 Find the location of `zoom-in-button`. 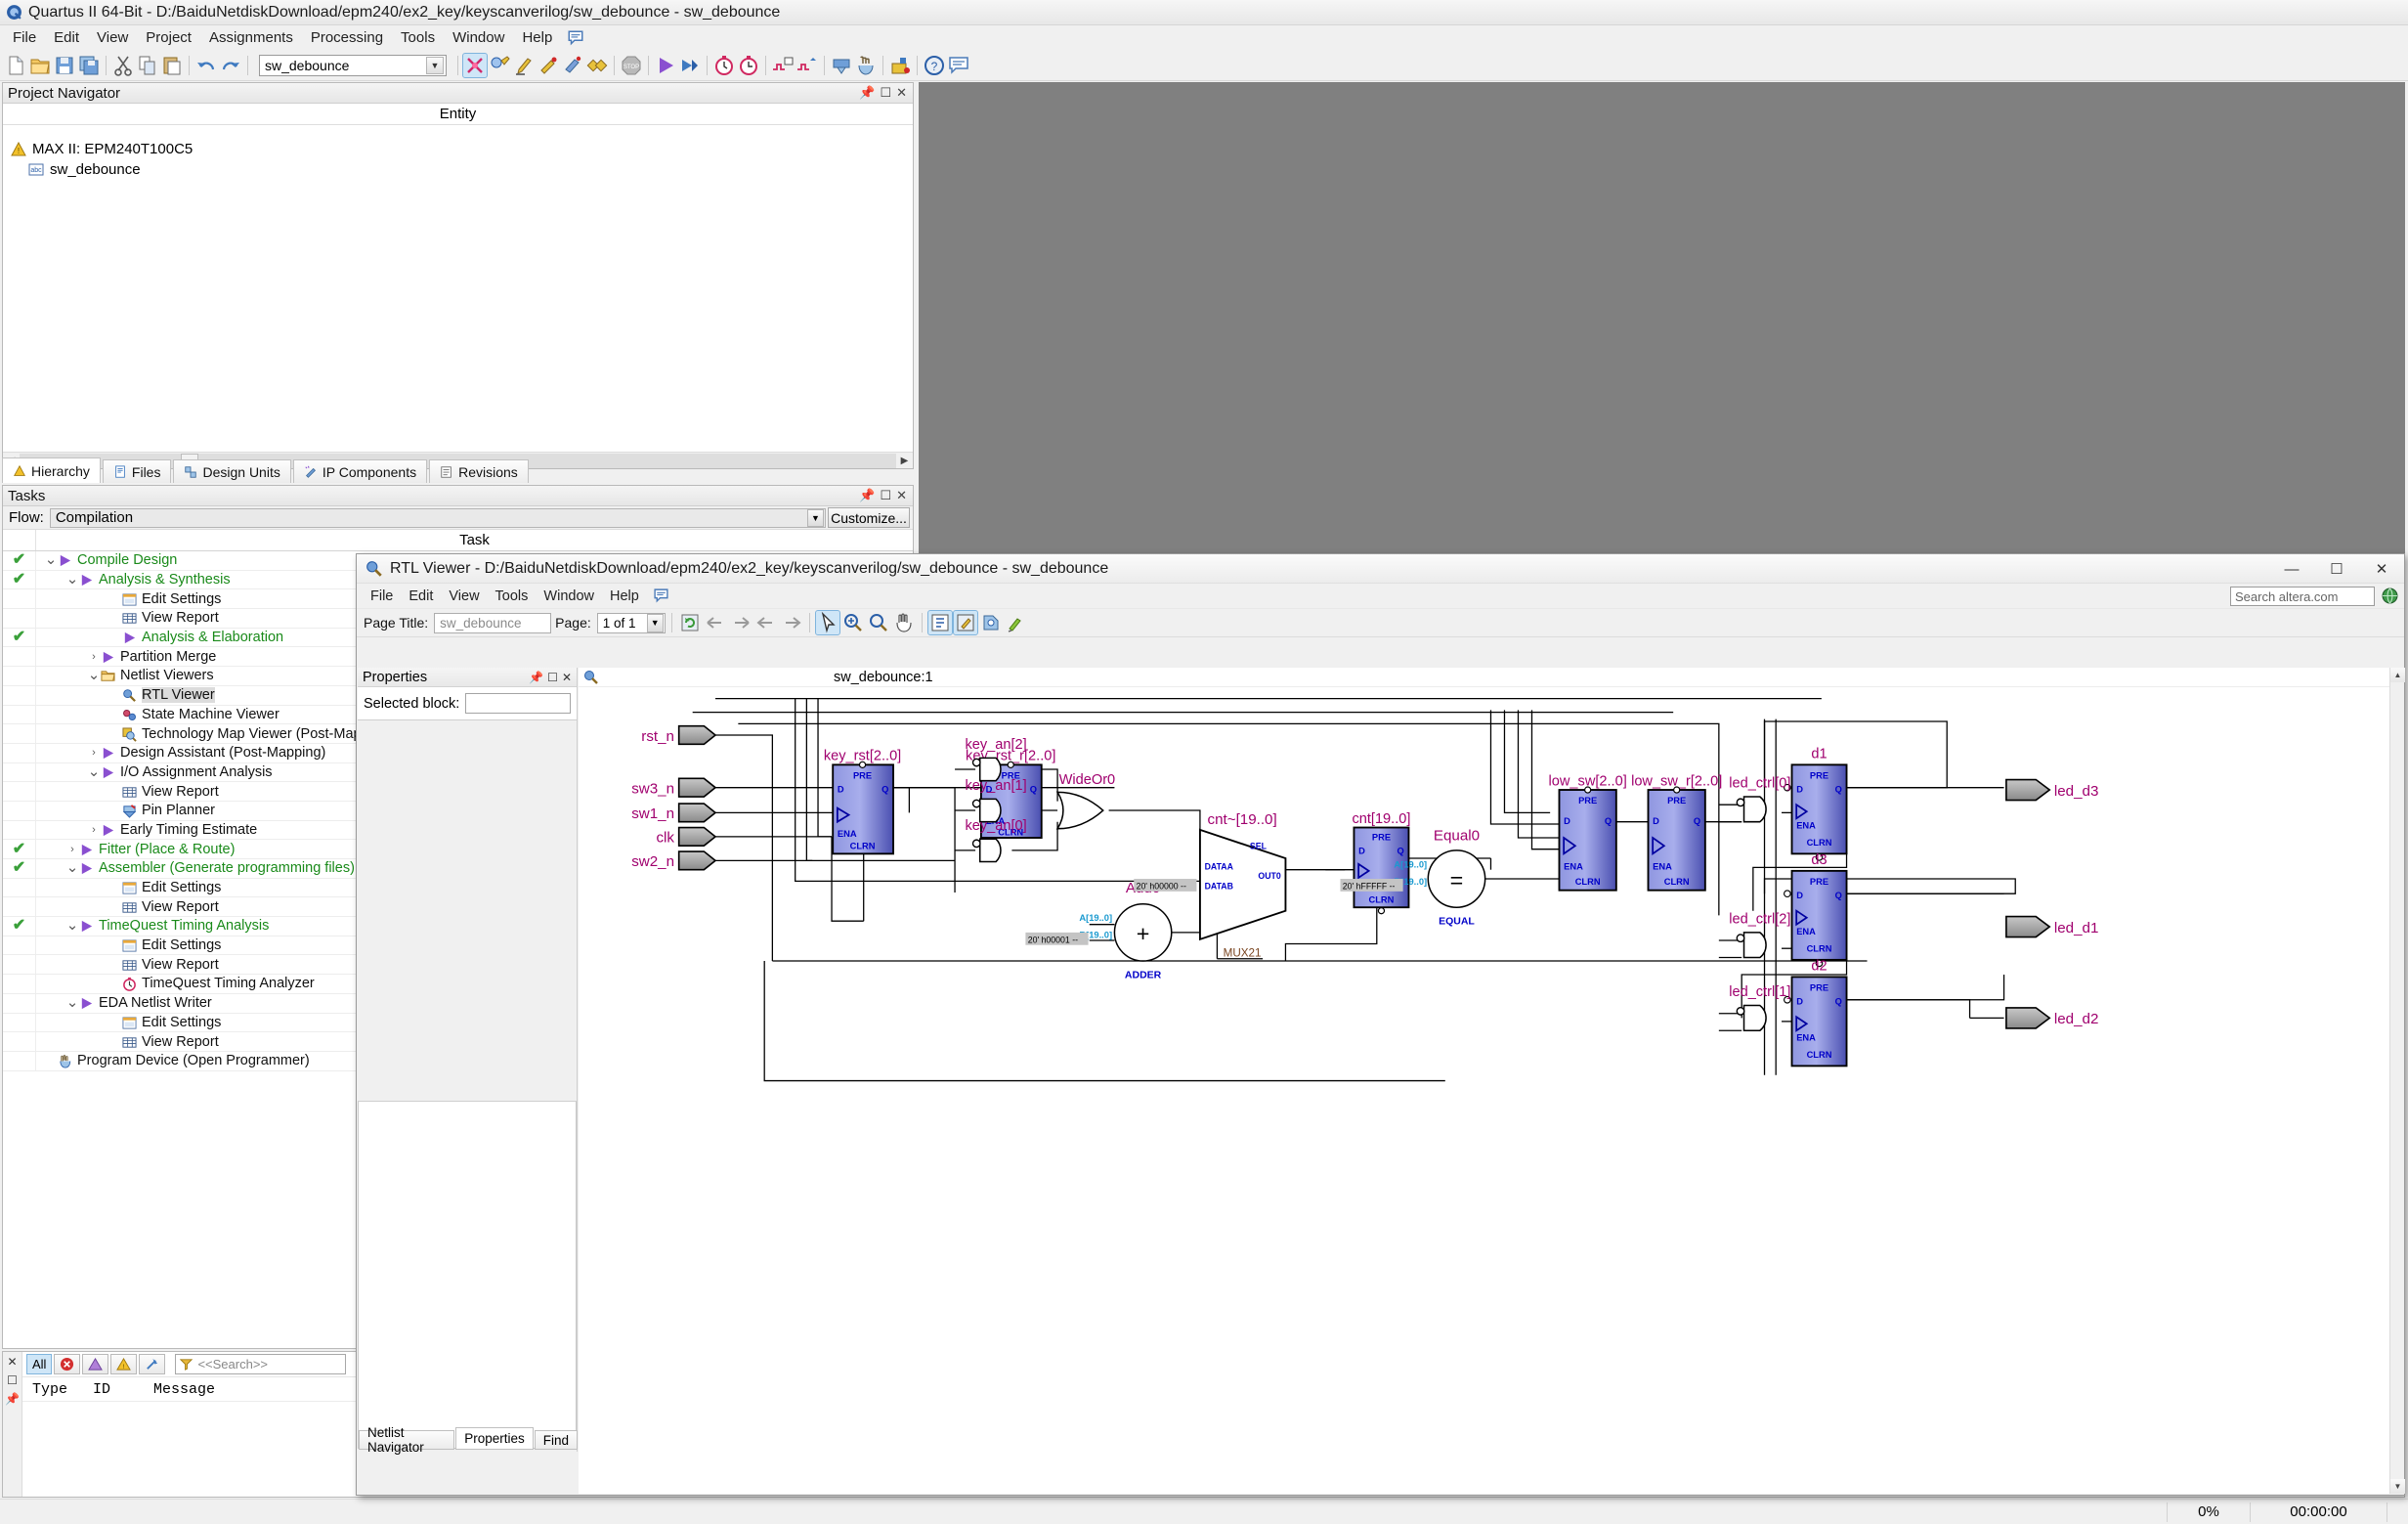

zoom-in-button is located at coordinates (853, 622).